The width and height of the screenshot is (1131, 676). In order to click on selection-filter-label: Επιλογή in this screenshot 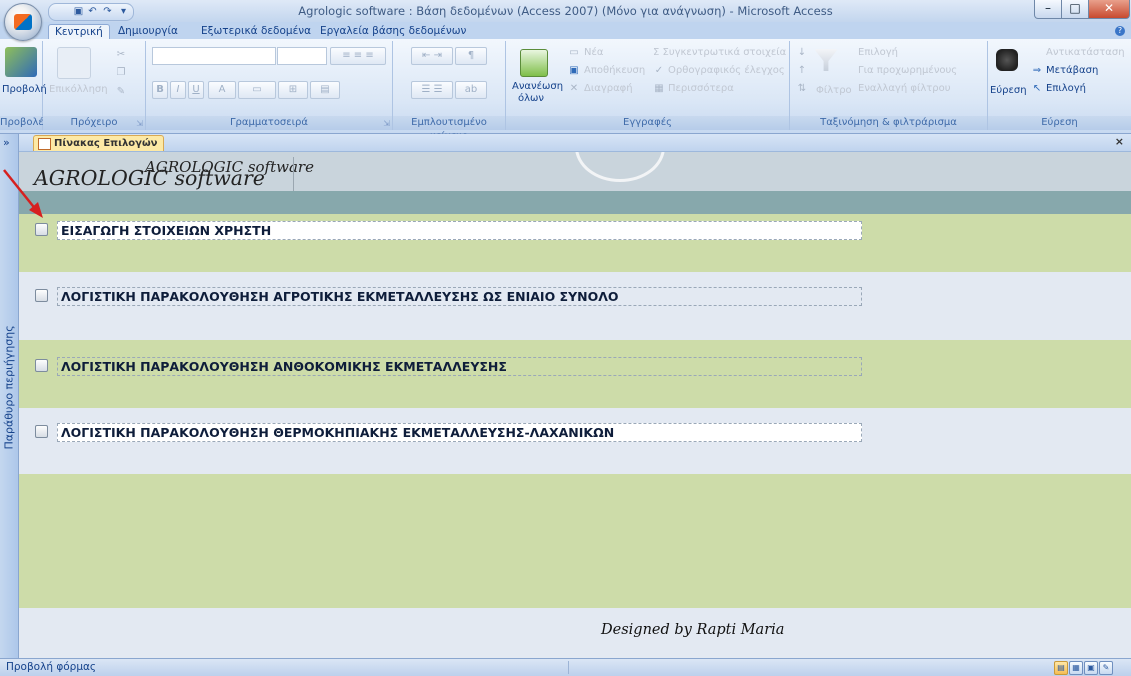, I will do `click(878, 52)`.